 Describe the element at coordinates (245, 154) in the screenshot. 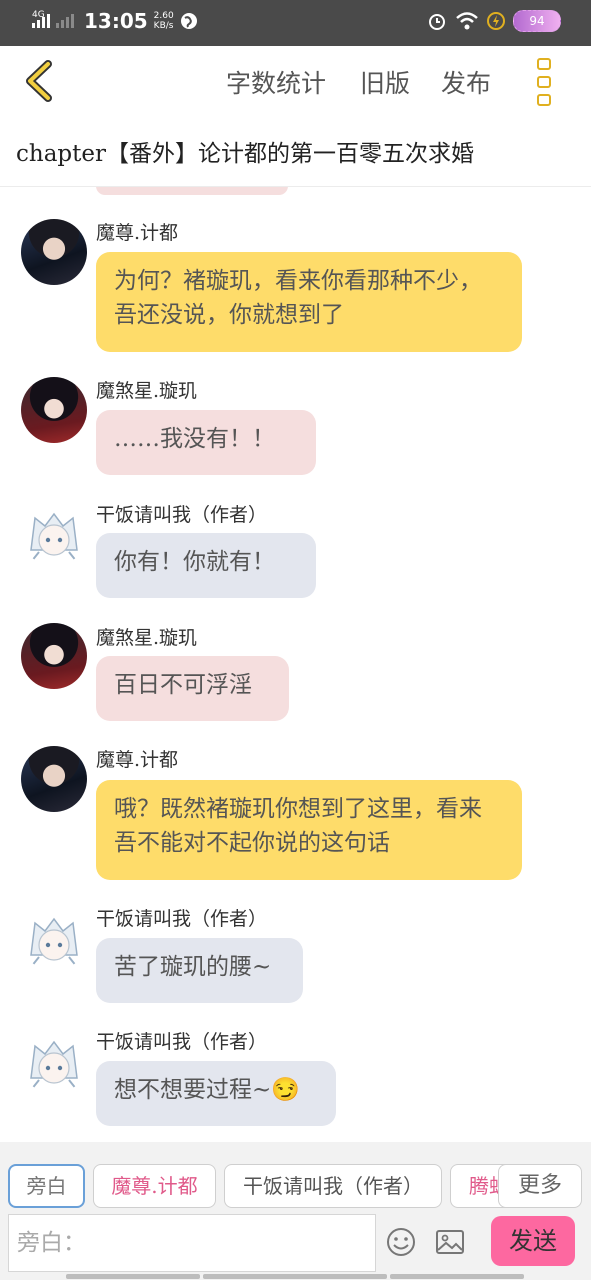

I see `chapter-title: chapter【番外】论计都的第一百零五次求婚` at that location.